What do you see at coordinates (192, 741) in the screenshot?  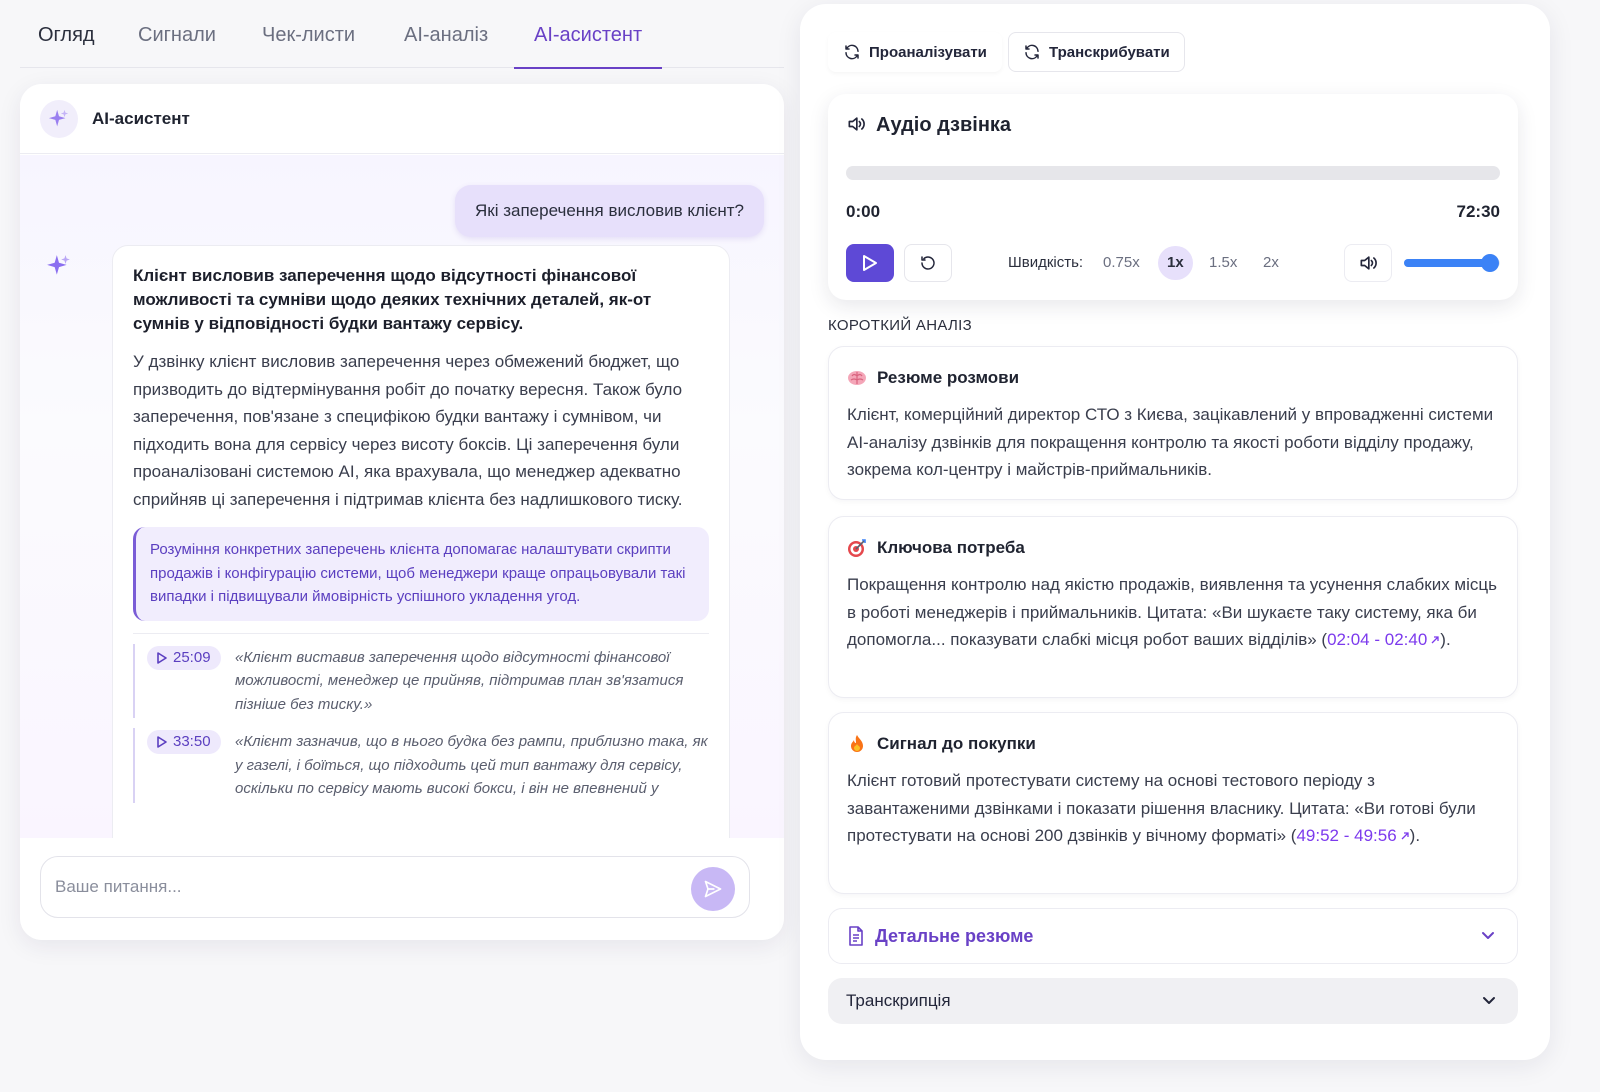 I see `timestamp-label: 33:50` at bounding box center [192, 741].